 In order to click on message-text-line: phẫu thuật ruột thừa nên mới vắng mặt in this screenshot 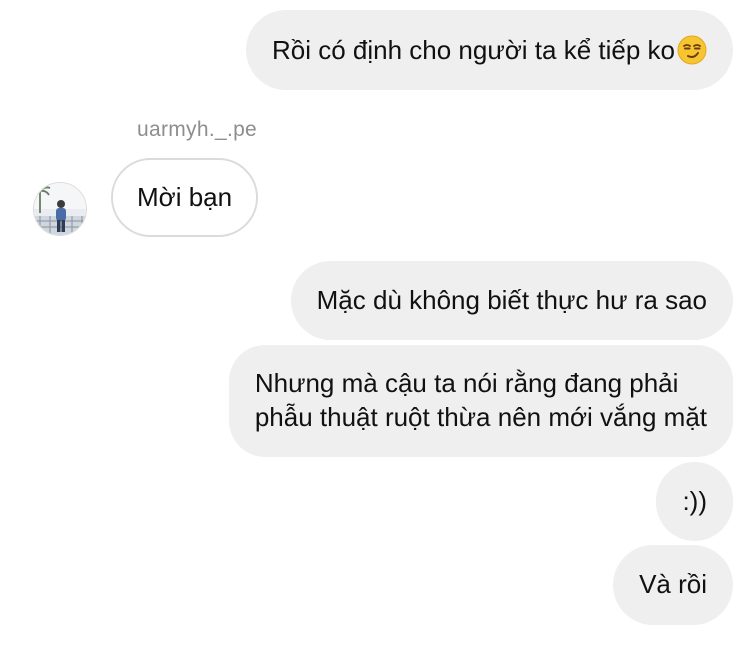, I will do `click(480, 417)`.